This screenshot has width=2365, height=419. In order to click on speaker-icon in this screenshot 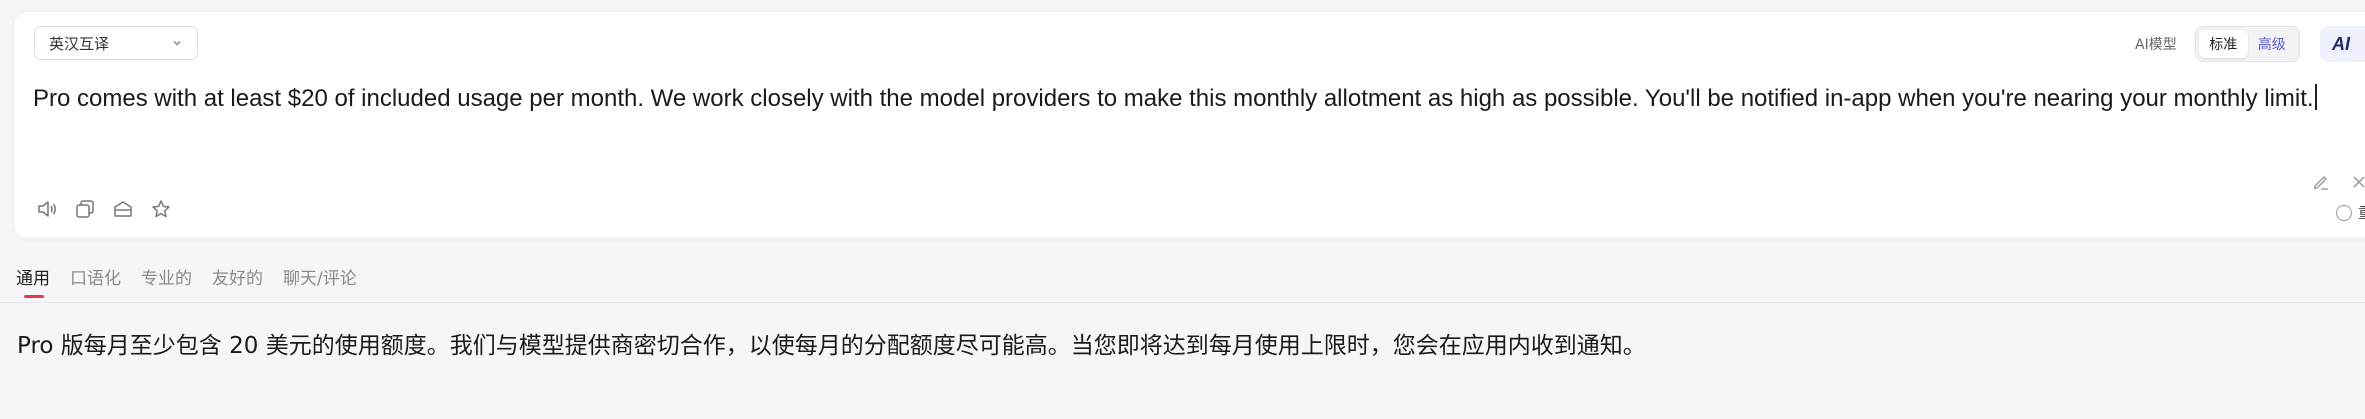, I will do `click(47, 209)`.